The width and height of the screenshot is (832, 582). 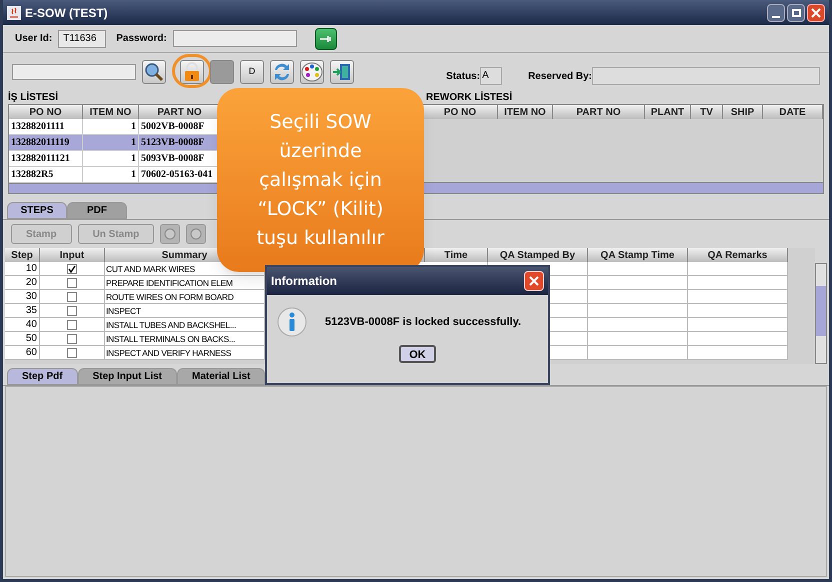 What do you see at coordinates (738, 255) in the screenshot?
I see `column-header: QA Remarks` at bounding box center [738, 255].